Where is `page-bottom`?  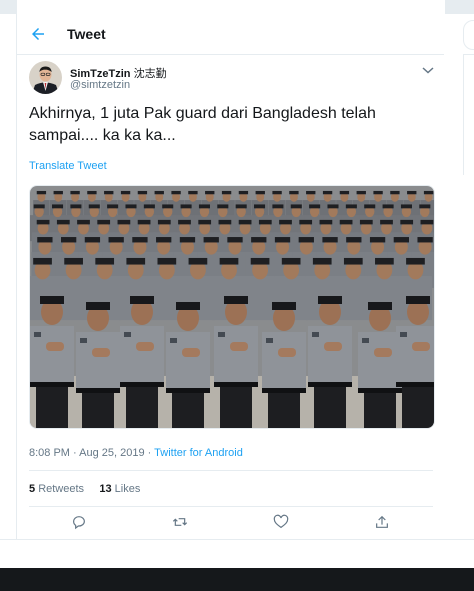 page-bottom is located at coordinates (237, 554).